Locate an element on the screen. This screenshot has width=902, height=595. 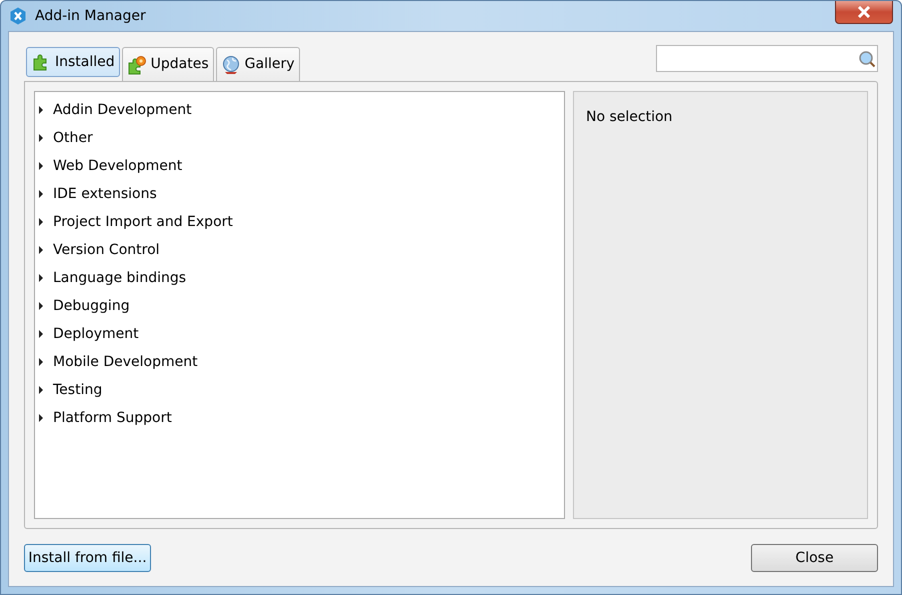
globe-icon is located at coordinates (230, 64).